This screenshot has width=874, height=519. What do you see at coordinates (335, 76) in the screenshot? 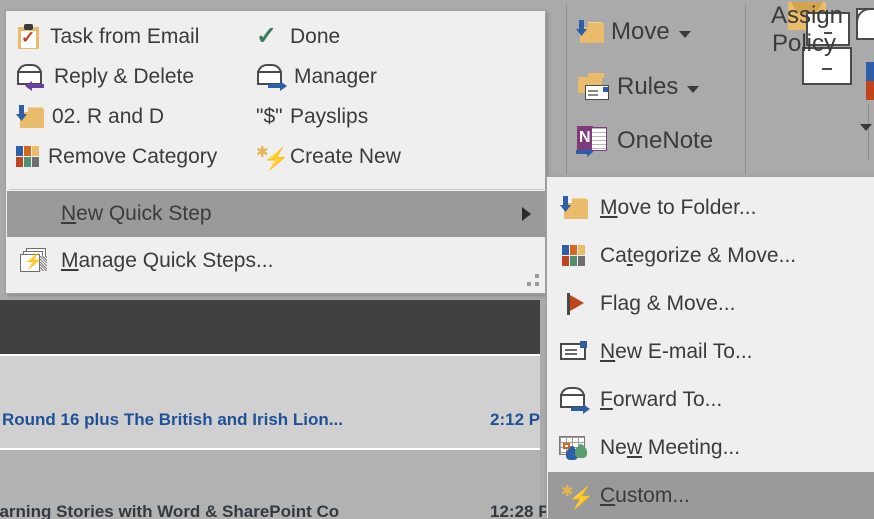
I see `quick-step-label: Manager` at bounding box center [335, 76].